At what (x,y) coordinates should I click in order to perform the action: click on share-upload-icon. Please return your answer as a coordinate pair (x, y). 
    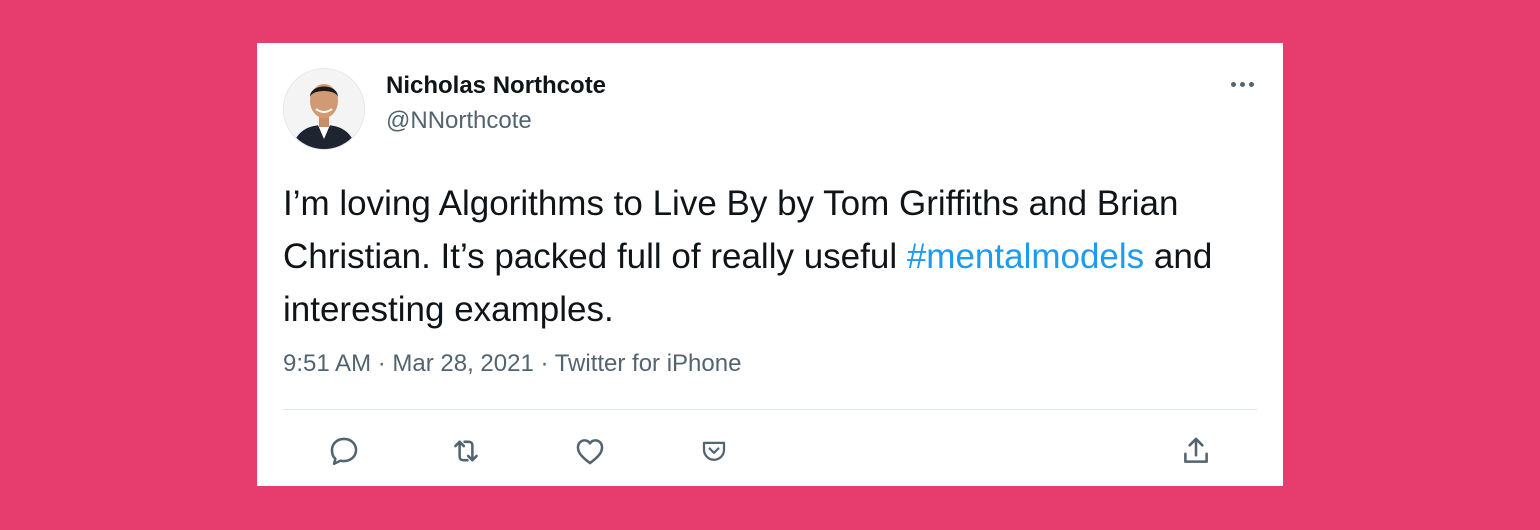
    Looking at the image, I should click on (1196, 450).